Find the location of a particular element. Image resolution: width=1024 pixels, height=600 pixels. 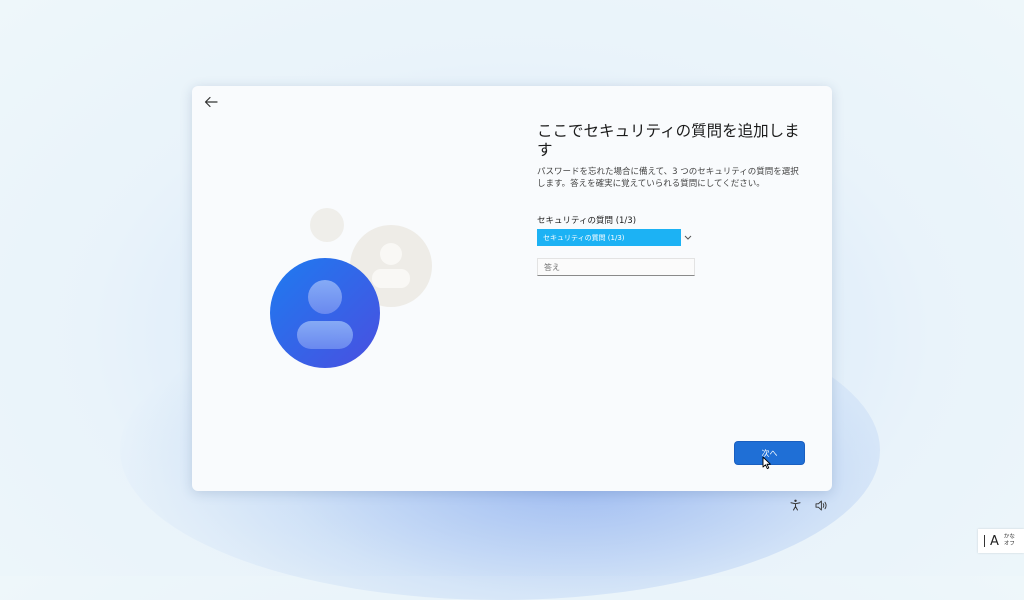

chevron-down-icon is located at coordinates (688, 237).